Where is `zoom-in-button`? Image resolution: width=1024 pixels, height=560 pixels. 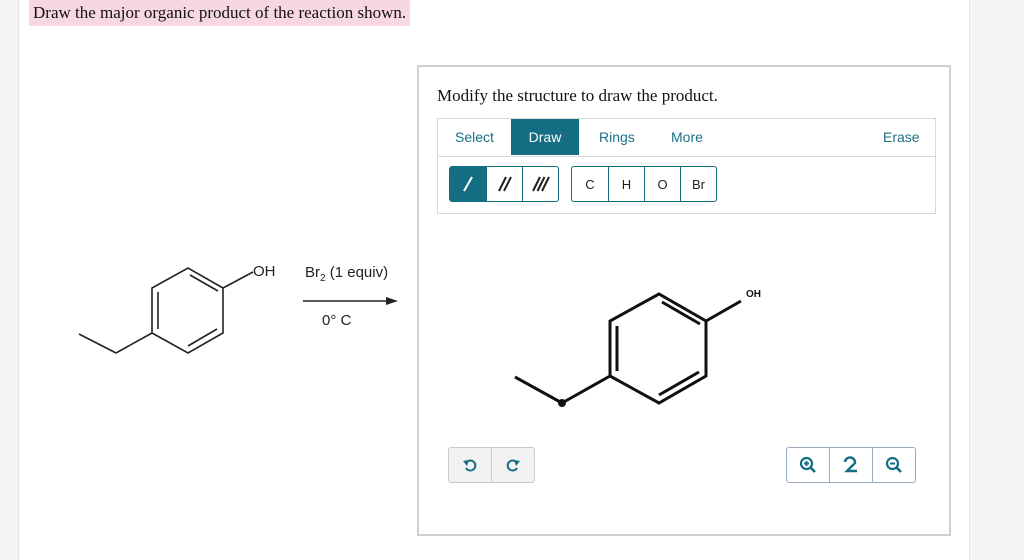 zoom-in-button is located at coordinates (808, 465).